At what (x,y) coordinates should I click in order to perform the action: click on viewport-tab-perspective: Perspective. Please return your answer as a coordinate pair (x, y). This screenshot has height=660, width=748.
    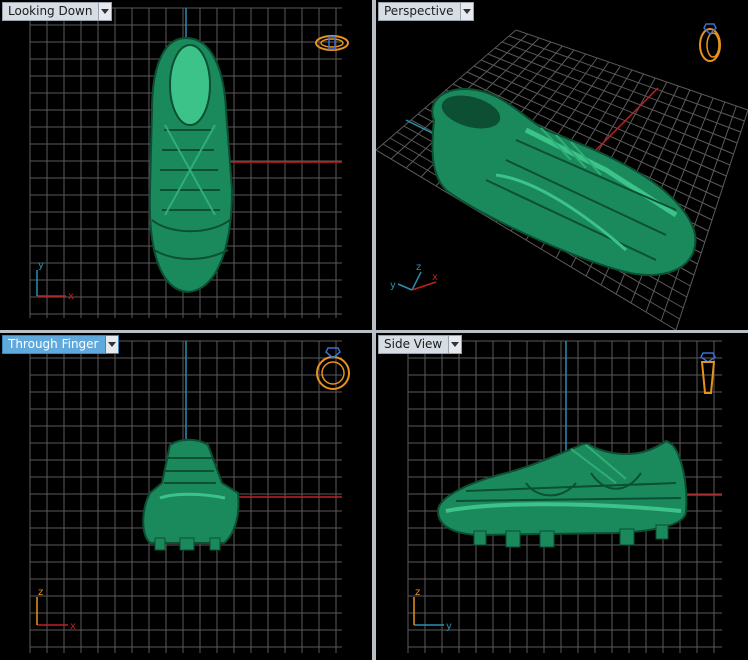
    Looking at the image, I should click on (426, 11).